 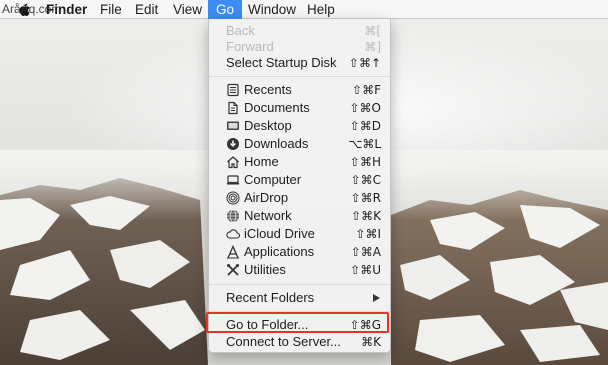 What do you see at coordinates (365, 180) in the screenshot?
I see `menu-item-shortcut: ⇧⌘C` at bounding box center [365, 180].